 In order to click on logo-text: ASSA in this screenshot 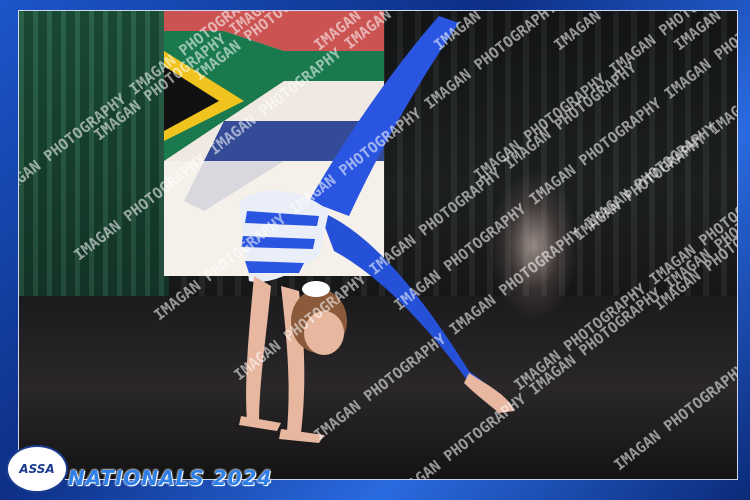, I will do `click(37, 469)`.